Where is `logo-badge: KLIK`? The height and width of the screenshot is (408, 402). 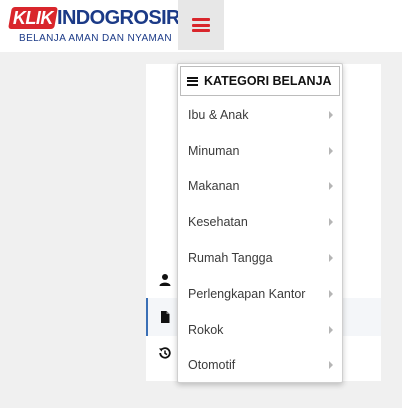 logo-badge: KLIK is located at coordinates (33, 18).